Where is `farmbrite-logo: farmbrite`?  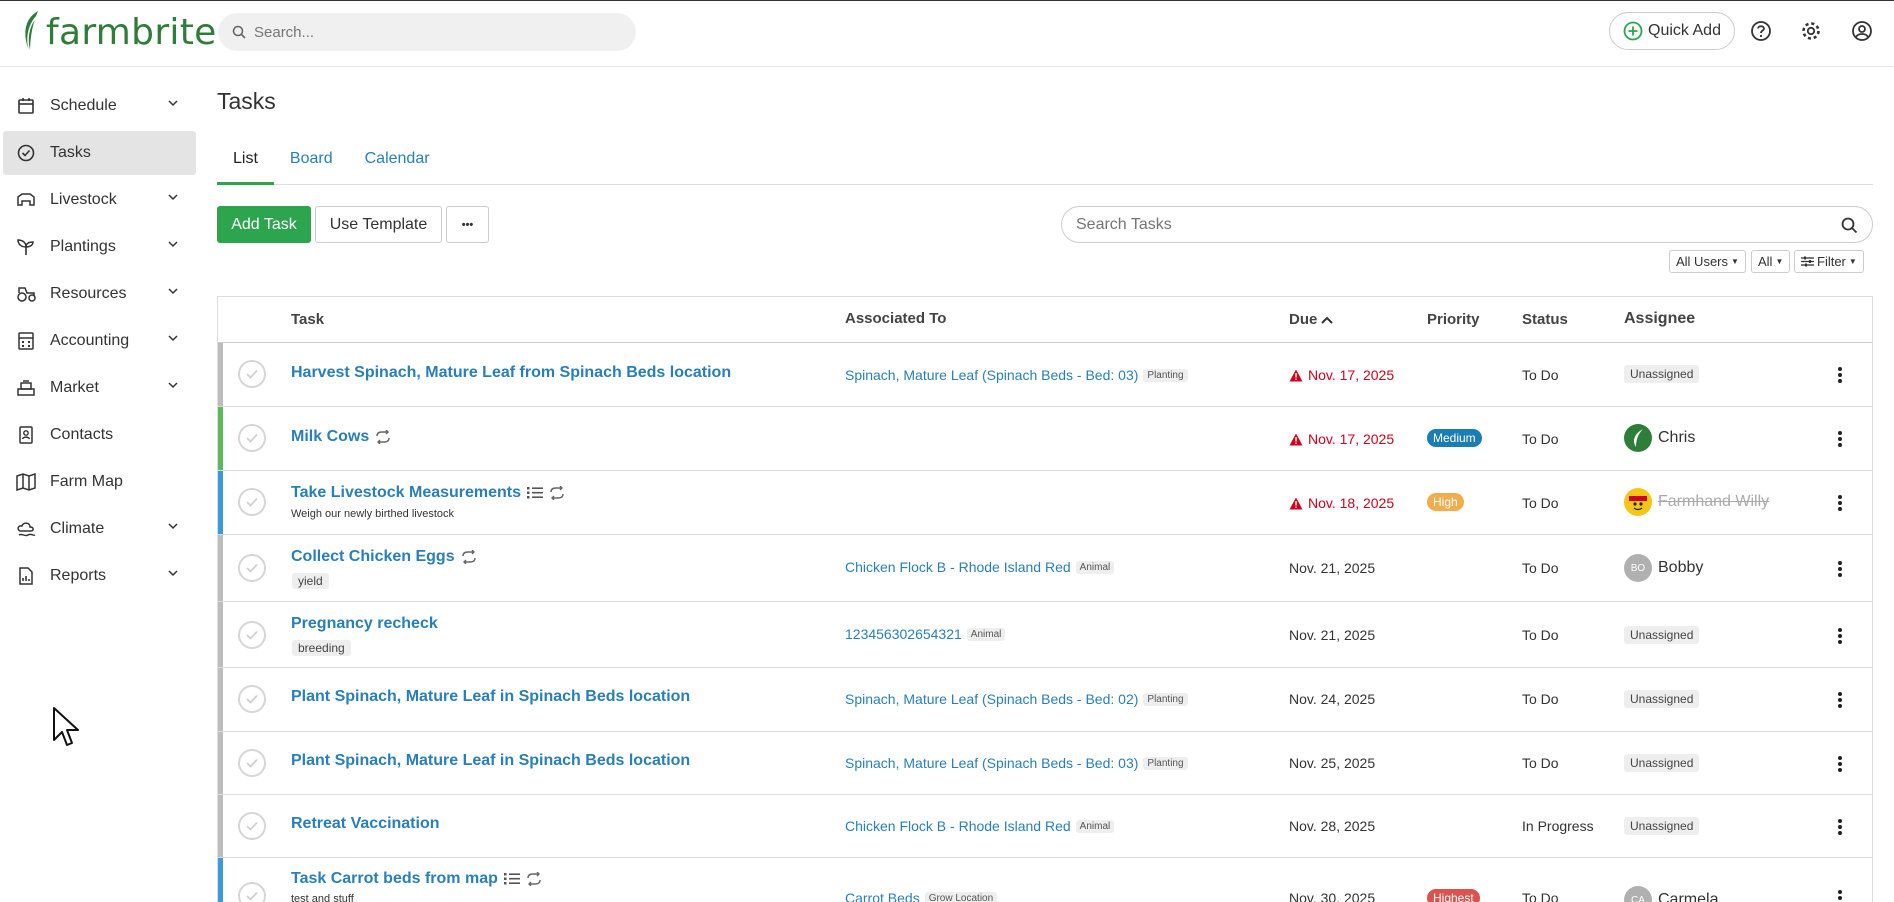 farmbrite-logo: farmbrite is located at coordinates (118, 32).